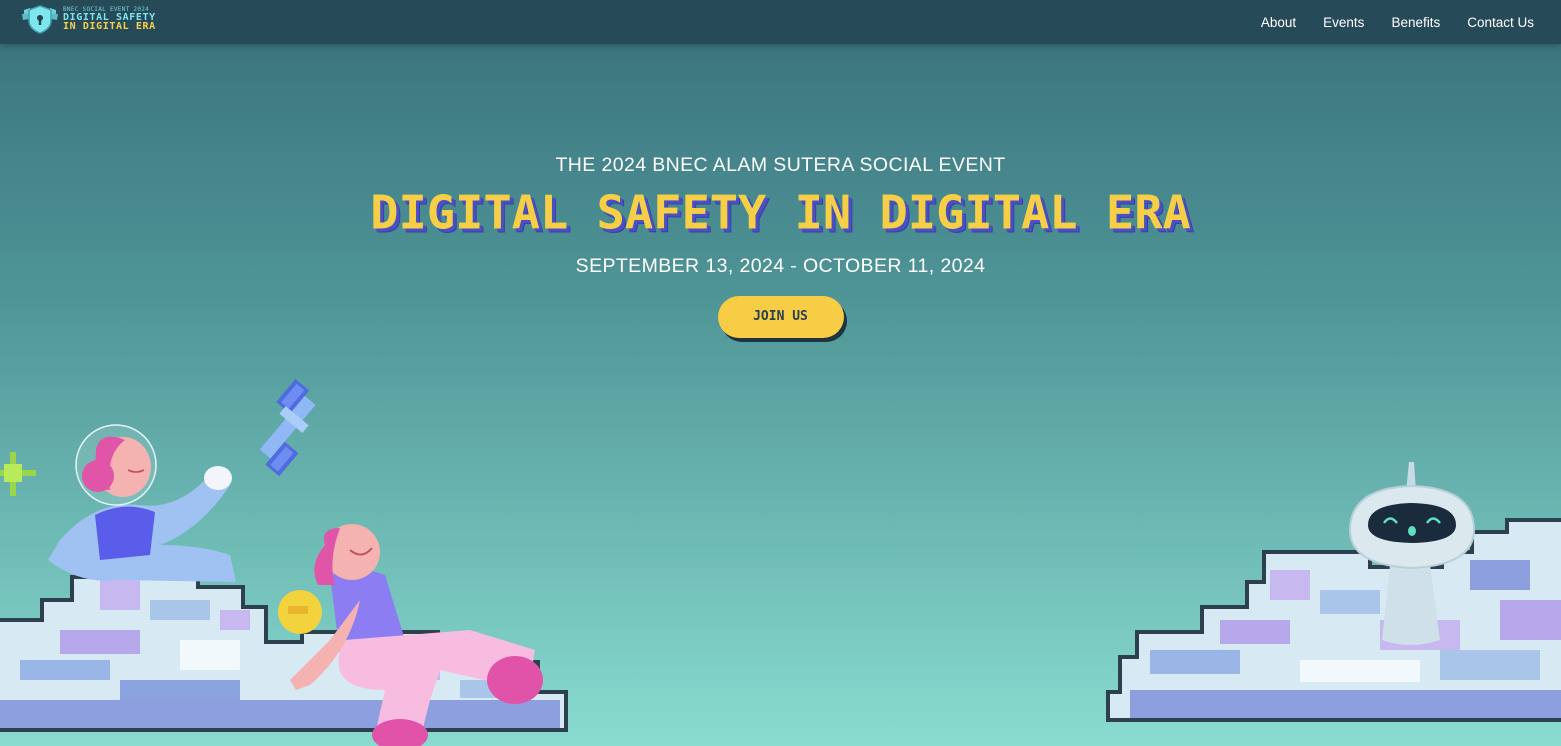 This screenshot has height=746, width=1561. I want to click on robot-figure, so click(1412, 553).